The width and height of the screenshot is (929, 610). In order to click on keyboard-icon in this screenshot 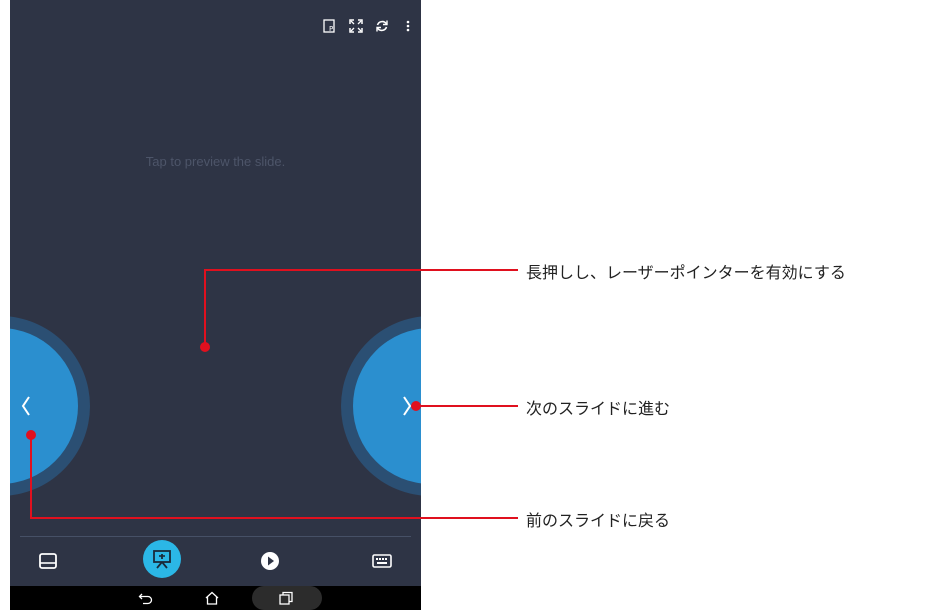, I will do `click(382, 561)`.